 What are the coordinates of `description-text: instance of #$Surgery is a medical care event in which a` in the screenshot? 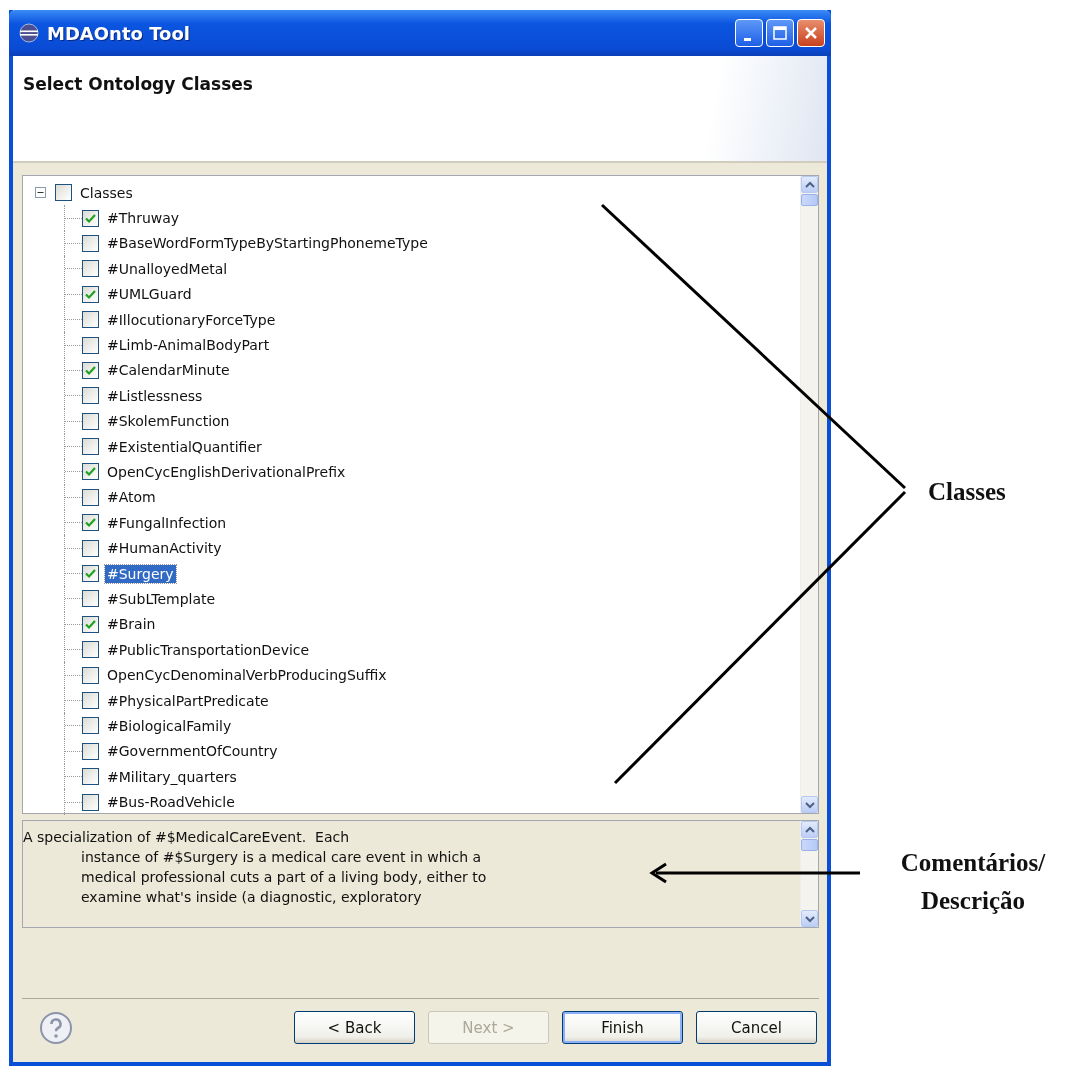 It's located at (281, 857).